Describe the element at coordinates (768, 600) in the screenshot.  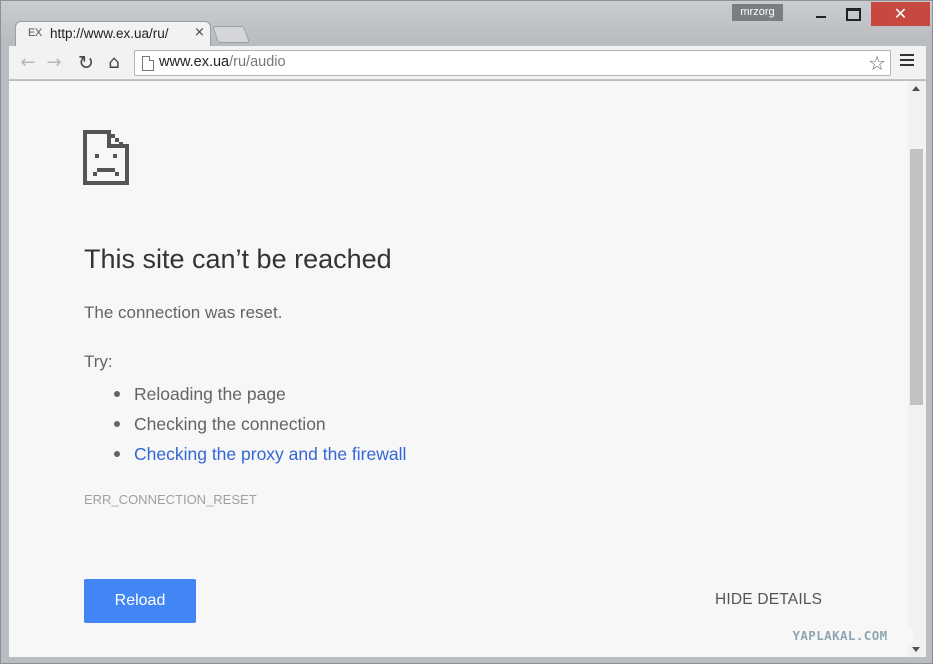
I see `hide-details-button: HIDE DETAILS` at that location.